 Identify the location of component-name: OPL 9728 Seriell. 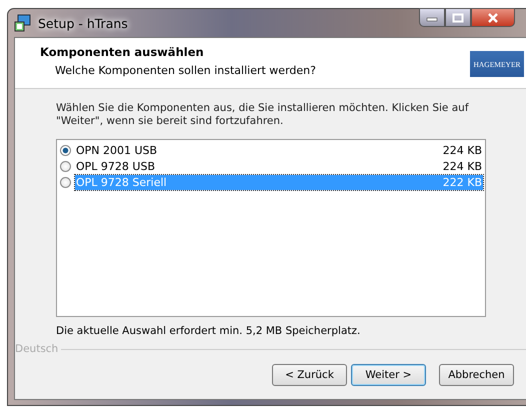
(121, 182).